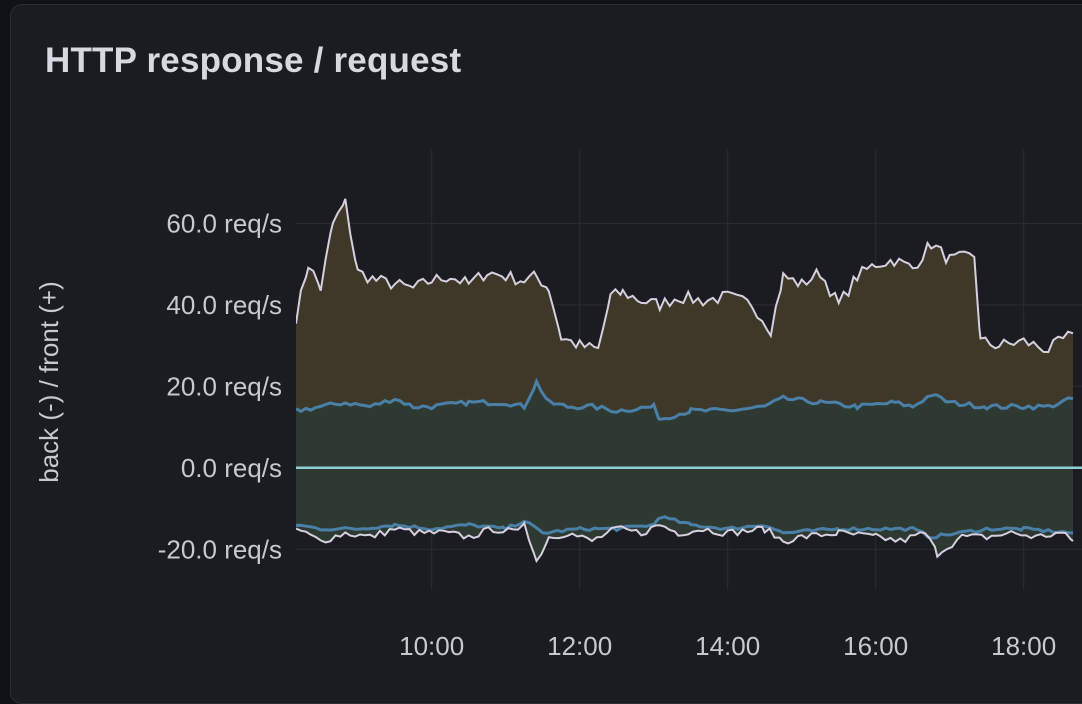 The width and height of the screenshot is (1082, 704). What do you see at coordinates (49, 382) in the screenshot?
I see `y-axis-label: back (-) / front (+)` at bounding box center [49, 382].